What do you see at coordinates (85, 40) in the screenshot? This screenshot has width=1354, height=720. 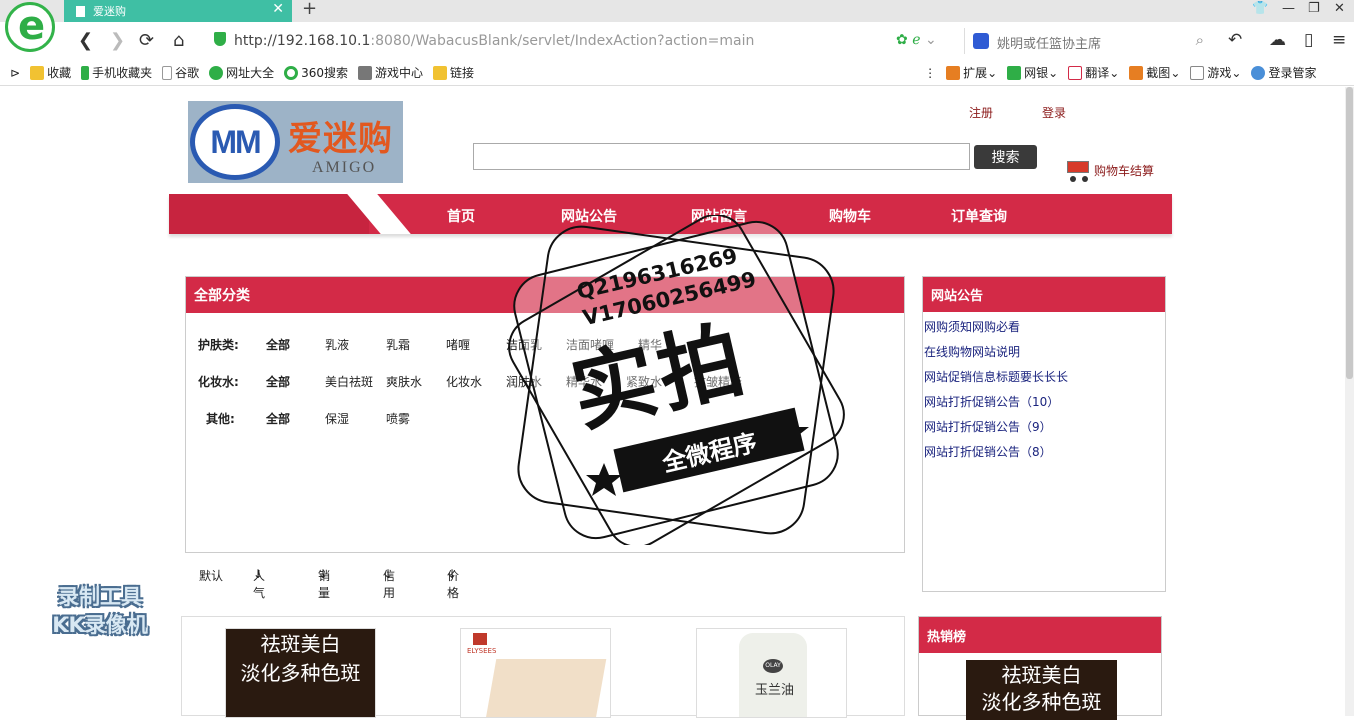 I see `back-icon: ❮` at bounding box center [85, 40].